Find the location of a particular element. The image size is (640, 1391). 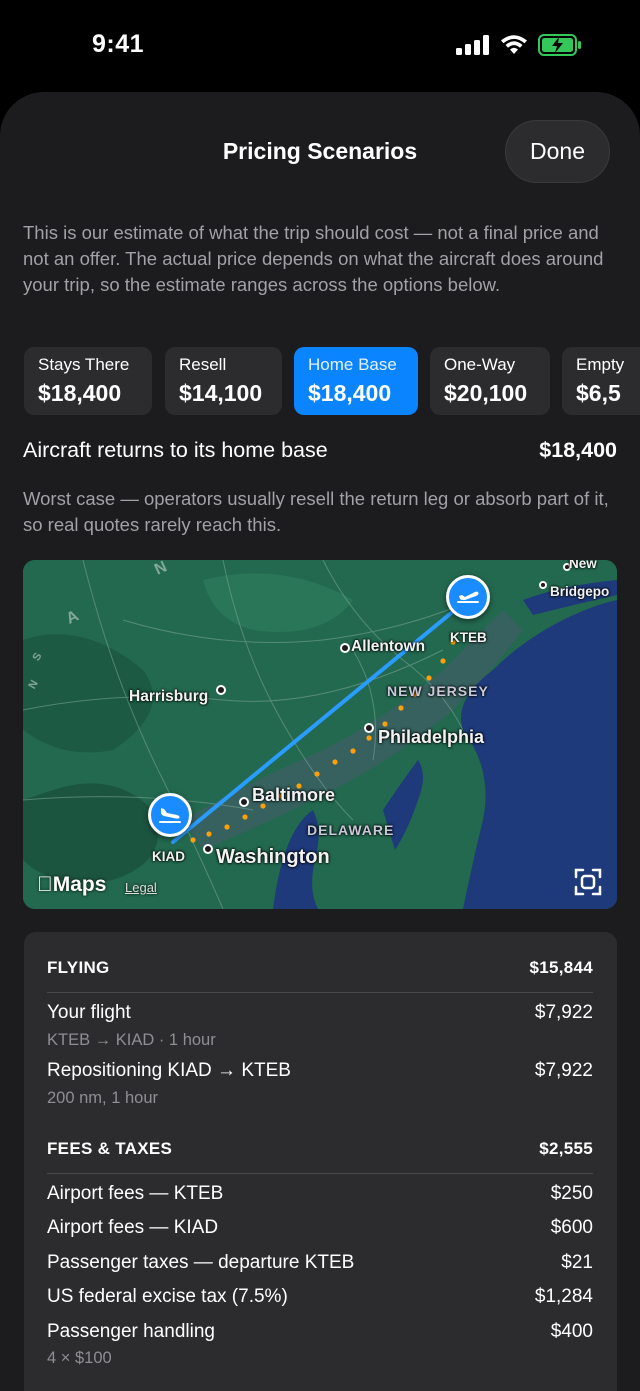

map-label-allentown: Allentown is located at coordinates (388, 646).